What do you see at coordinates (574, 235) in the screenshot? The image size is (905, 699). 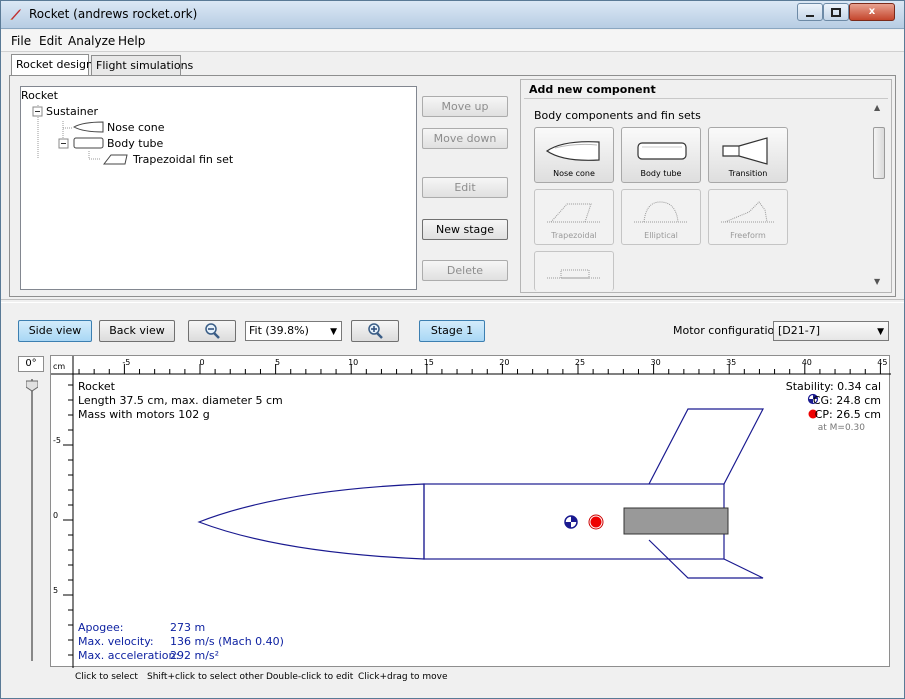 I see `trapezoidal-label: Trapezoidal` at bounding box center [574, 235].